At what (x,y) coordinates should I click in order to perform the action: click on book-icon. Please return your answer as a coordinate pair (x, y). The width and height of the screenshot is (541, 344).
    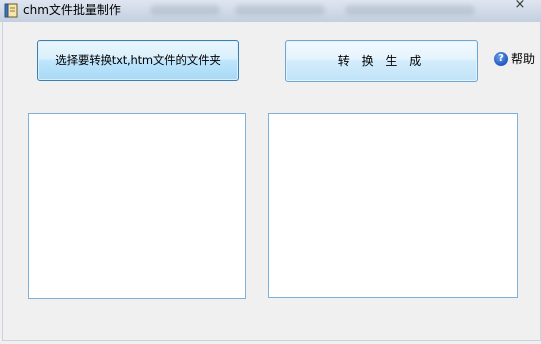
    Looking at the image, I should click on (11, 10).